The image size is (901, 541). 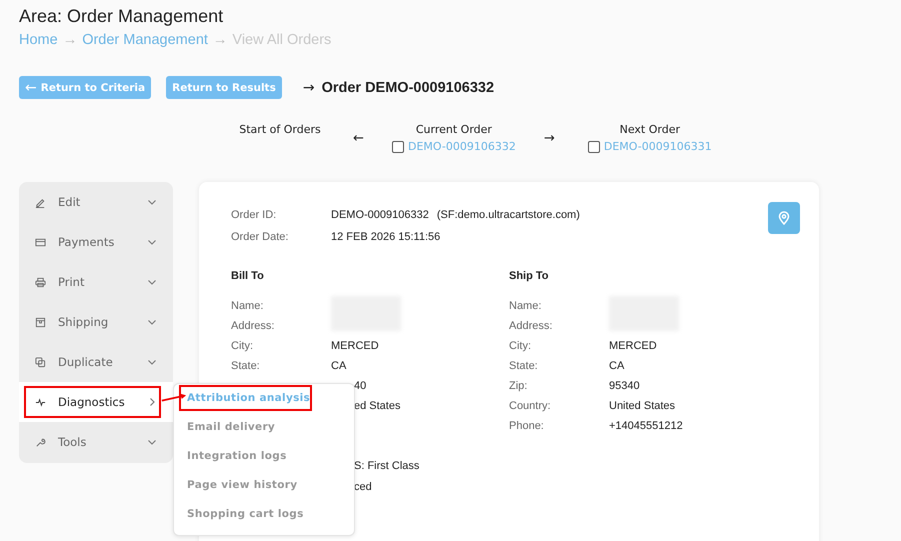 What do you see at coordinates (518, 386) in the screenshot?
I see `field-label: Zip:` at bounding box center [518, 386].